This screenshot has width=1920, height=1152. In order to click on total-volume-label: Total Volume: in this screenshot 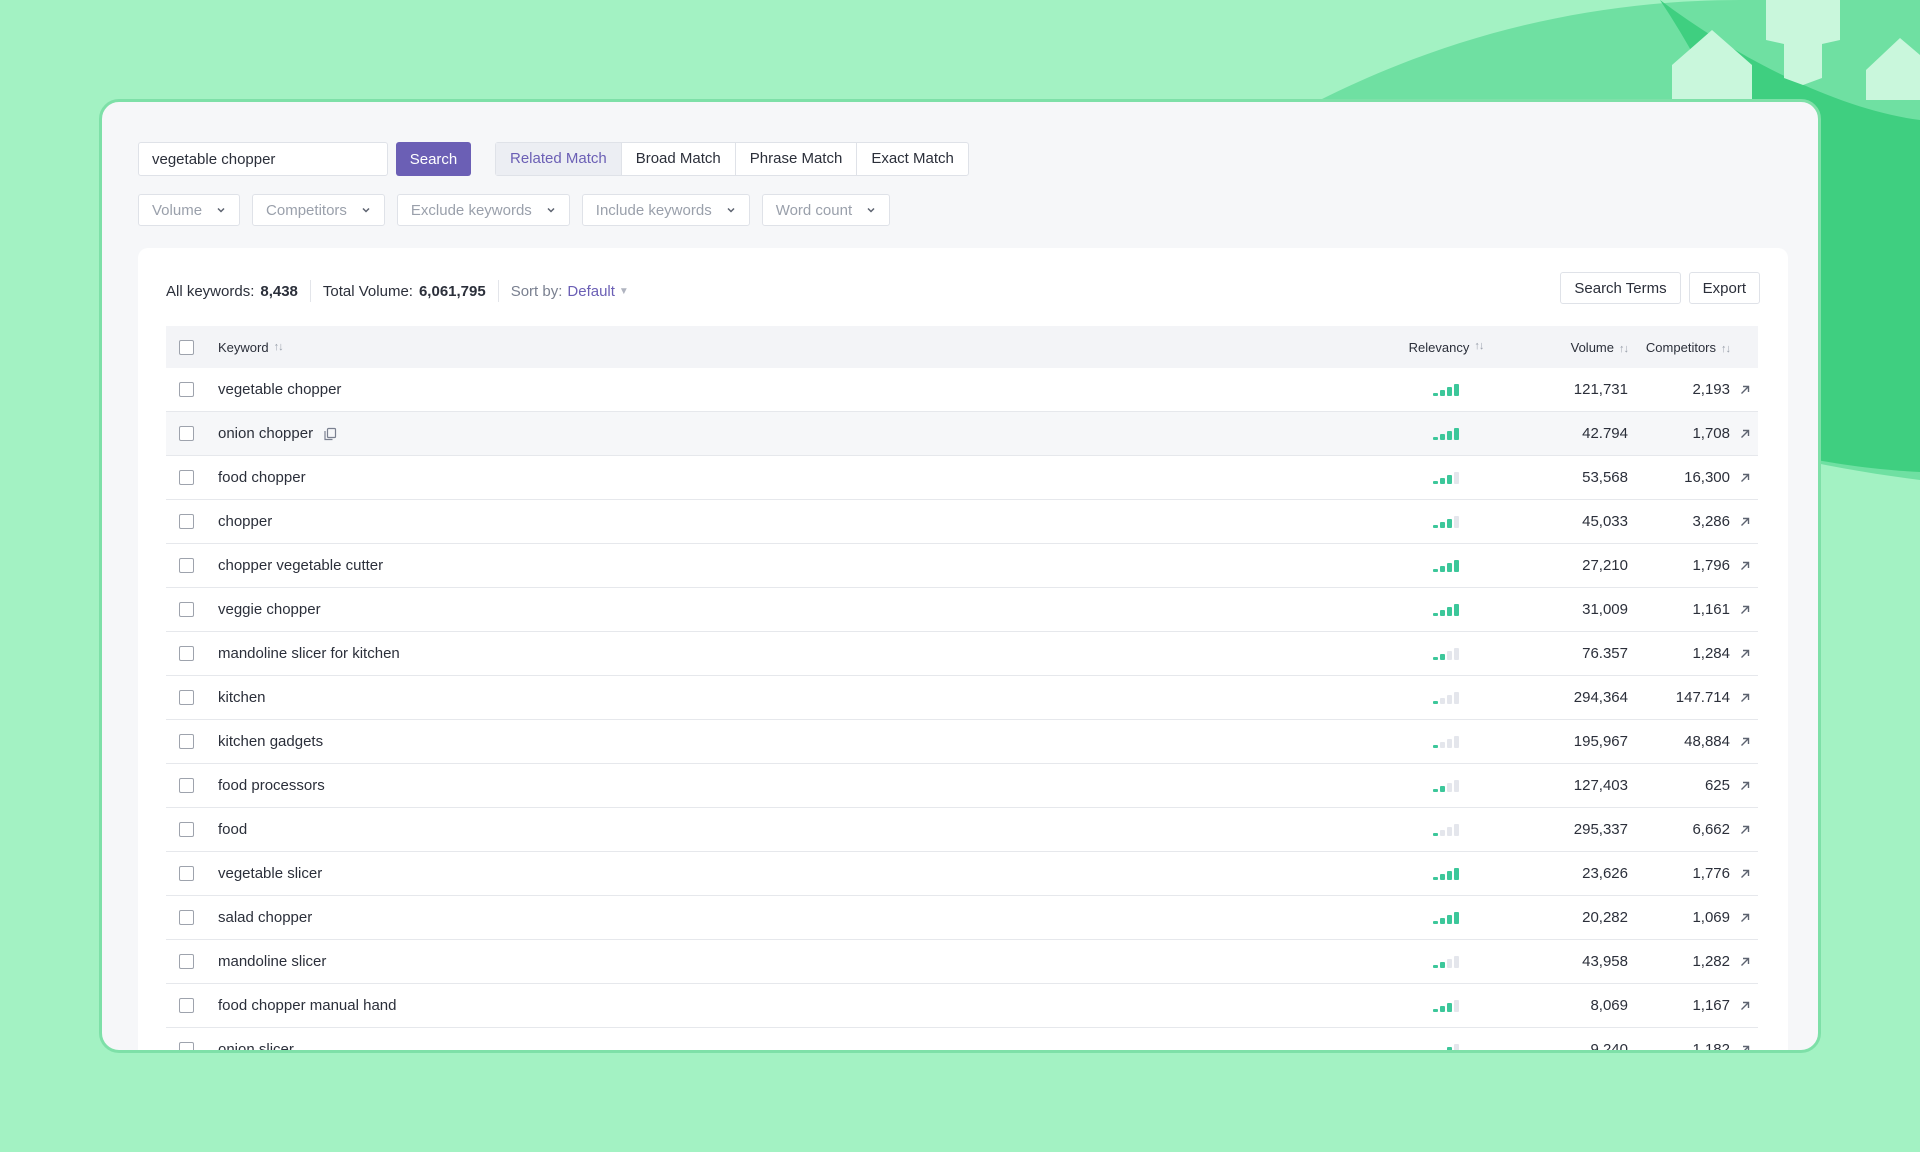, I will do `click(367, 291)`.